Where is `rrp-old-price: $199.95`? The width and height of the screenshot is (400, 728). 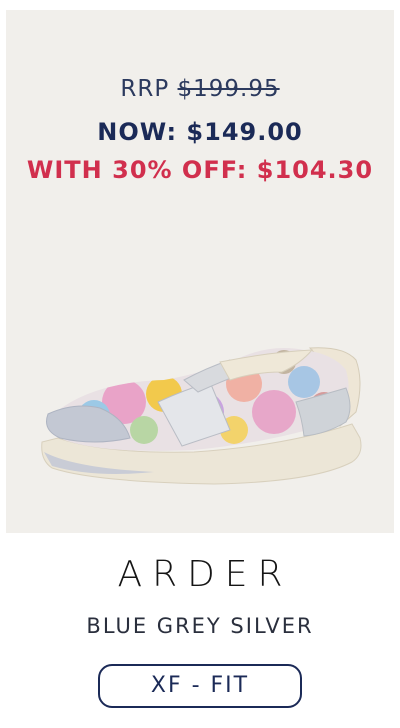
rrp-old-price: $199.95 is located at coordinates (228, 89).